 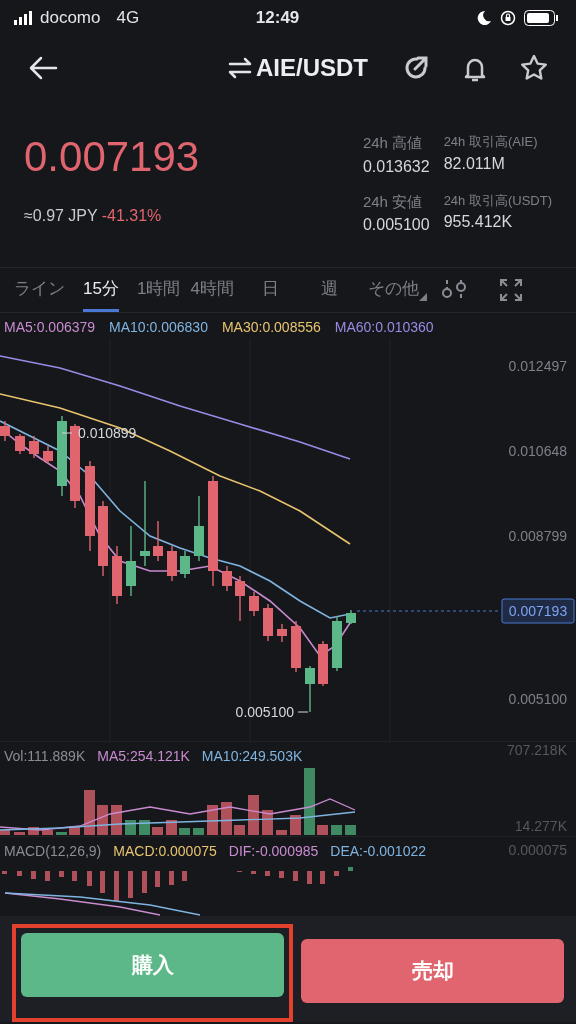 I want to click on macd-axis-label: 0.000075, so click(x=537, y=850).